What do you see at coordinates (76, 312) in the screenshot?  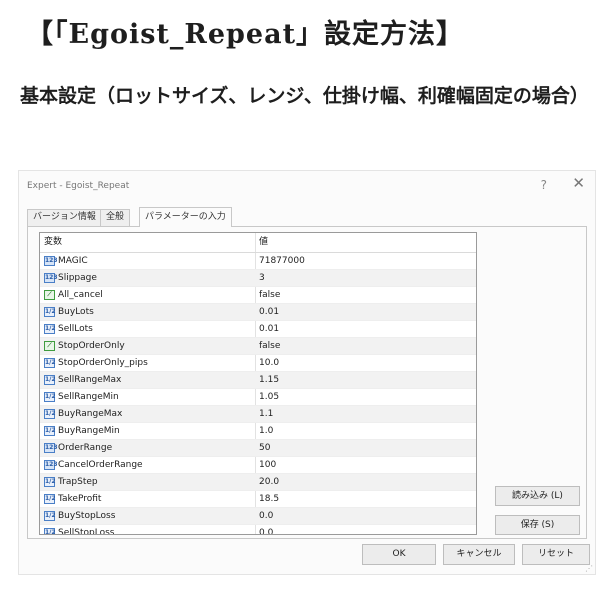 I see `param-name: BuyLots` at bounding box center [76, 312].